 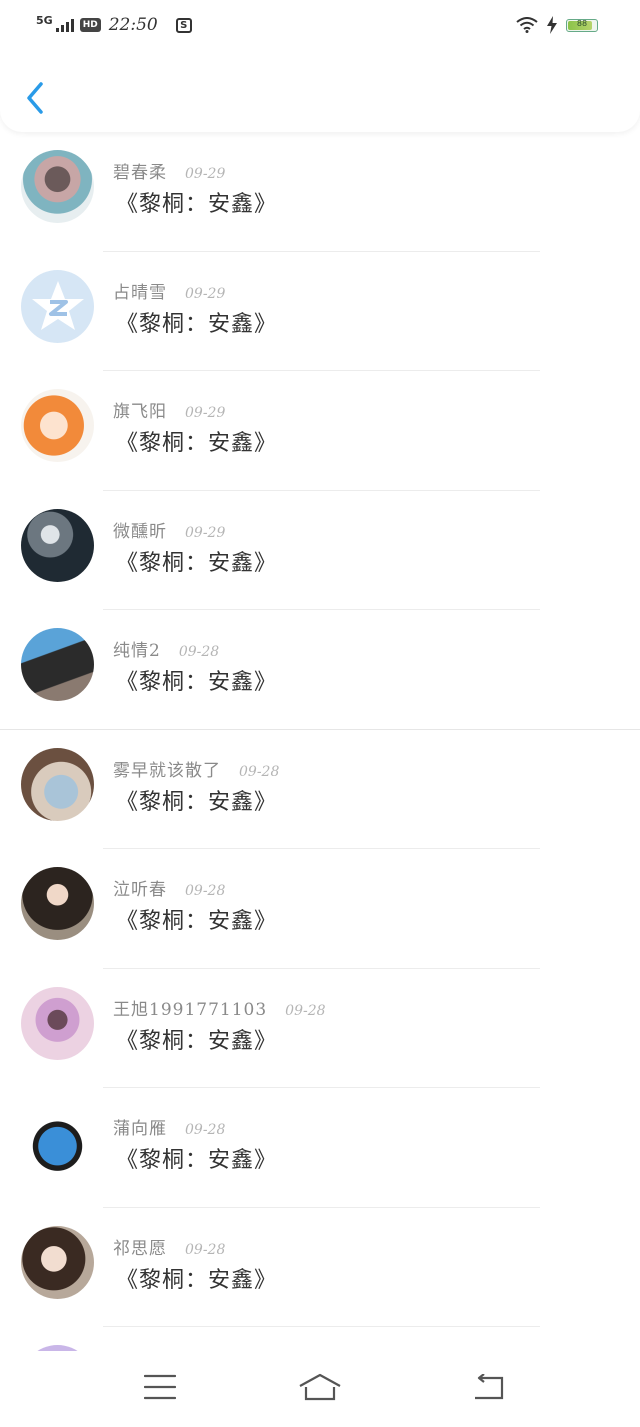 I want to click on status-bar-left: 5G HD 22:50 S, so click(x=114, y=25).